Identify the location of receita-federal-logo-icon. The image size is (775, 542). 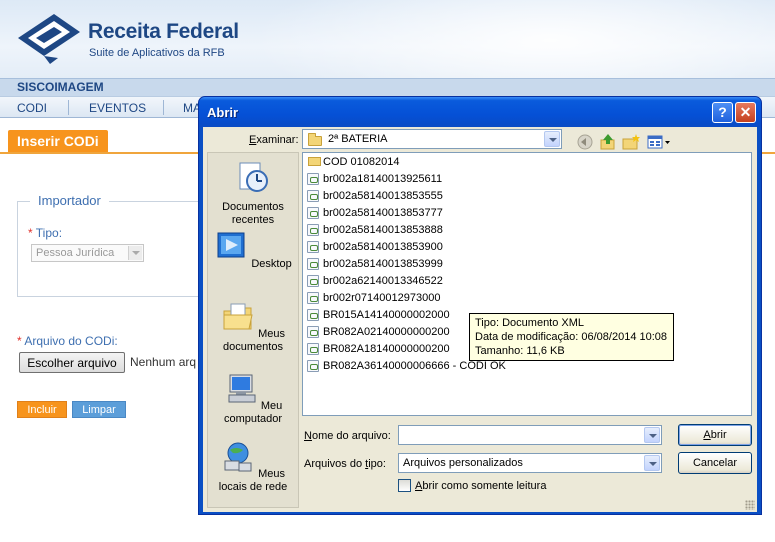
(49, 39).